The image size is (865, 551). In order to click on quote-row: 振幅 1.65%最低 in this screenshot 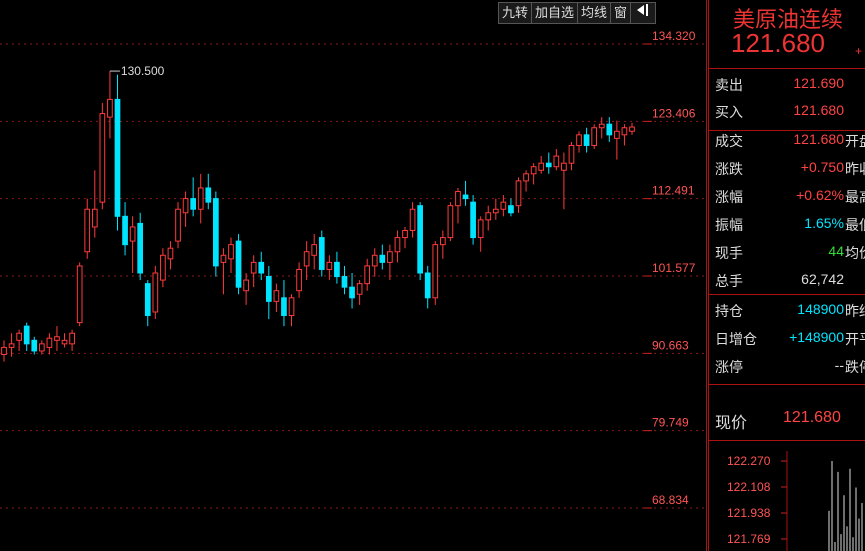, I will do `click(787, 224)`.